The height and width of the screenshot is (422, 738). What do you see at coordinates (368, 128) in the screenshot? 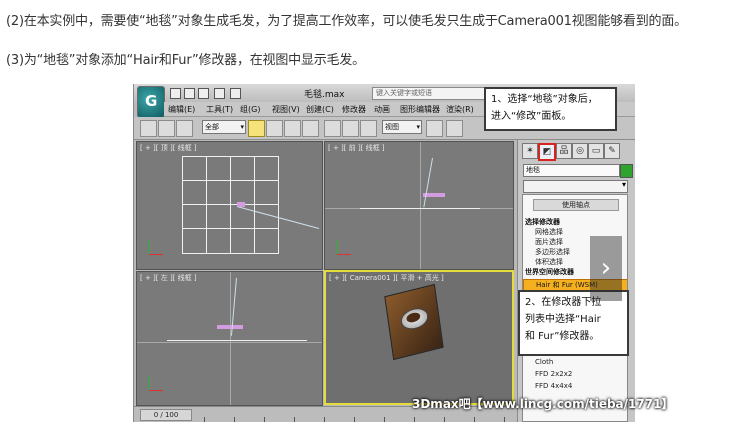
I see `scale-icon` at bounding box center [368, 128].